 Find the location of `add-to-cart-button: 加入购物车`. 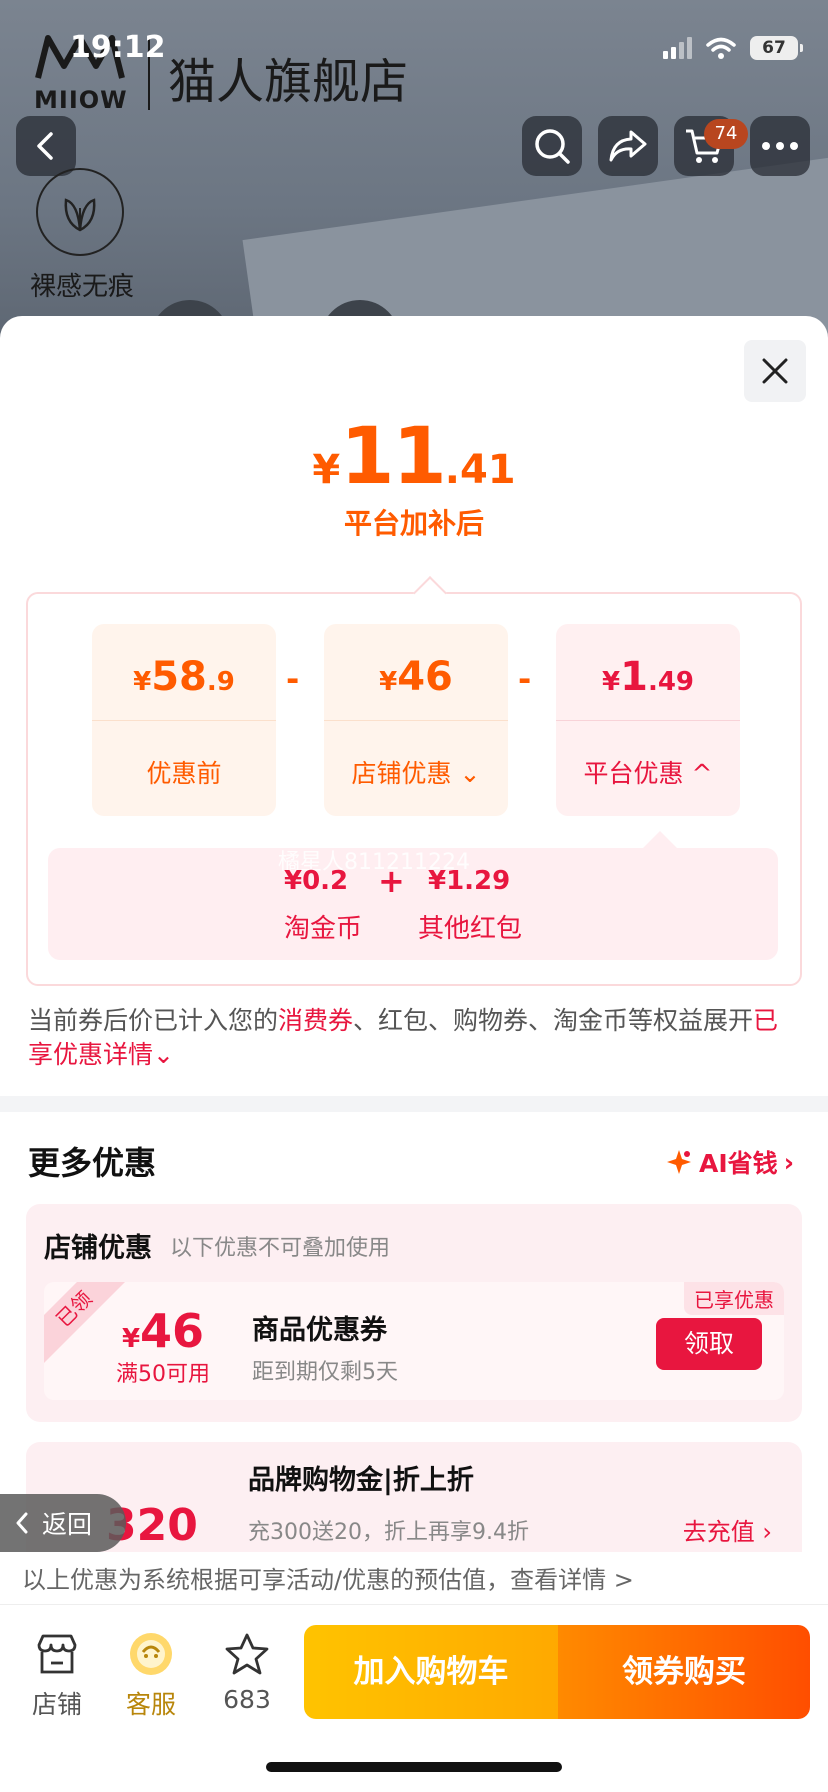

add-to-cart-button: 加入购物车 is located at coordinates (431, 1672).